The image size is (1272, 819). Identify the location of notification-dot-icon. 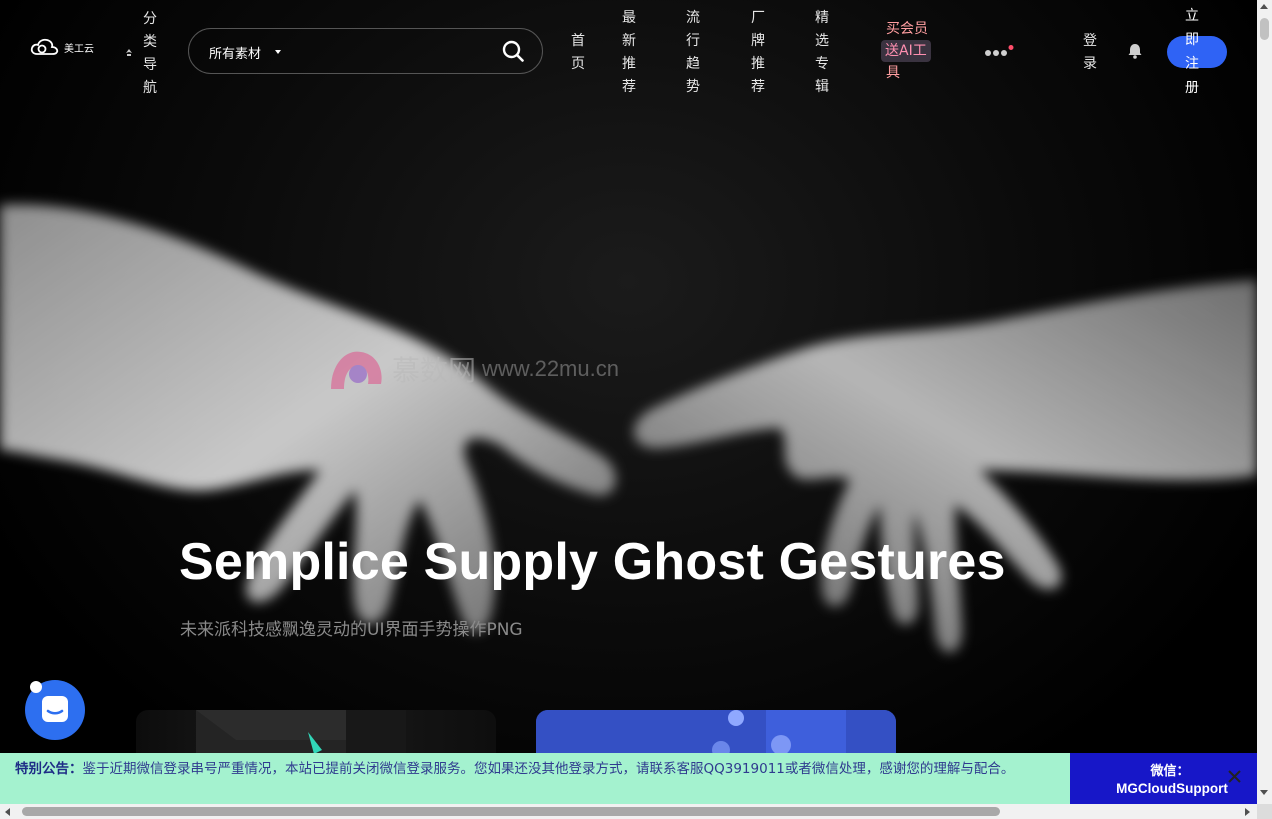
(1011, 47).